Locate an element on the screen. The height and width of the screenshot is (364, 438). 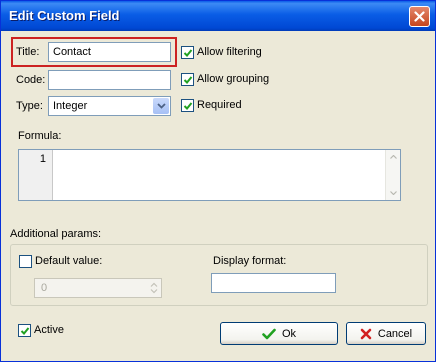
code-input is located at coordinates (109, 80).